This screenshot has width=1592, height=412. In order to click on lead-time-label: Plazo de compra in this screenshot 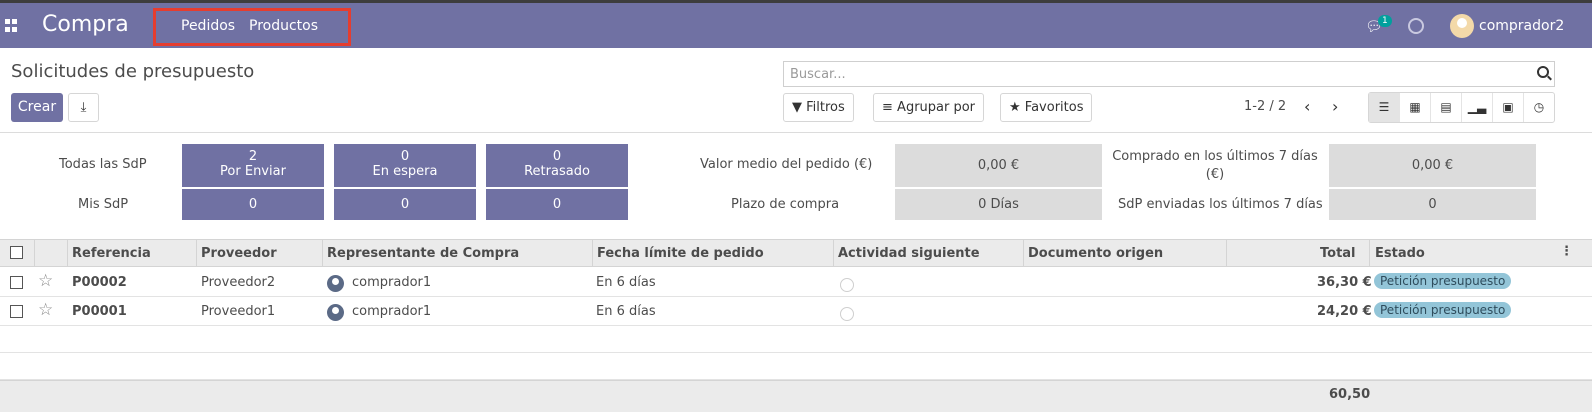, I will do `click(785, 204)`.